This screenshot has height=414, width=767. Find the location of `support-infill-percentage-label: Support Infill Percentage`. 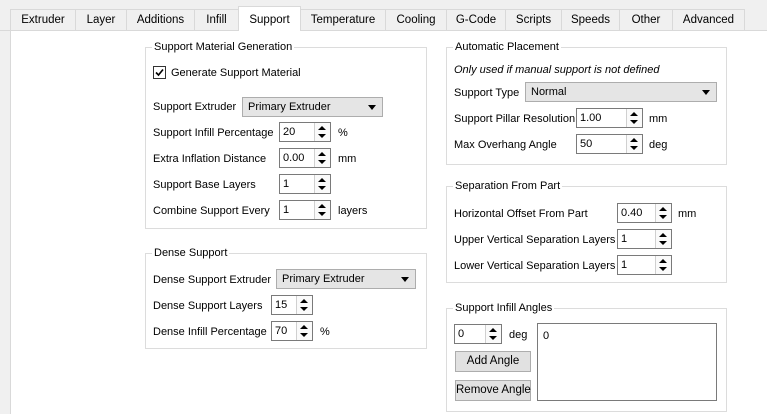

support-infill-percentage-label: Support Infill Percentage is located at coordinates (213, 133).